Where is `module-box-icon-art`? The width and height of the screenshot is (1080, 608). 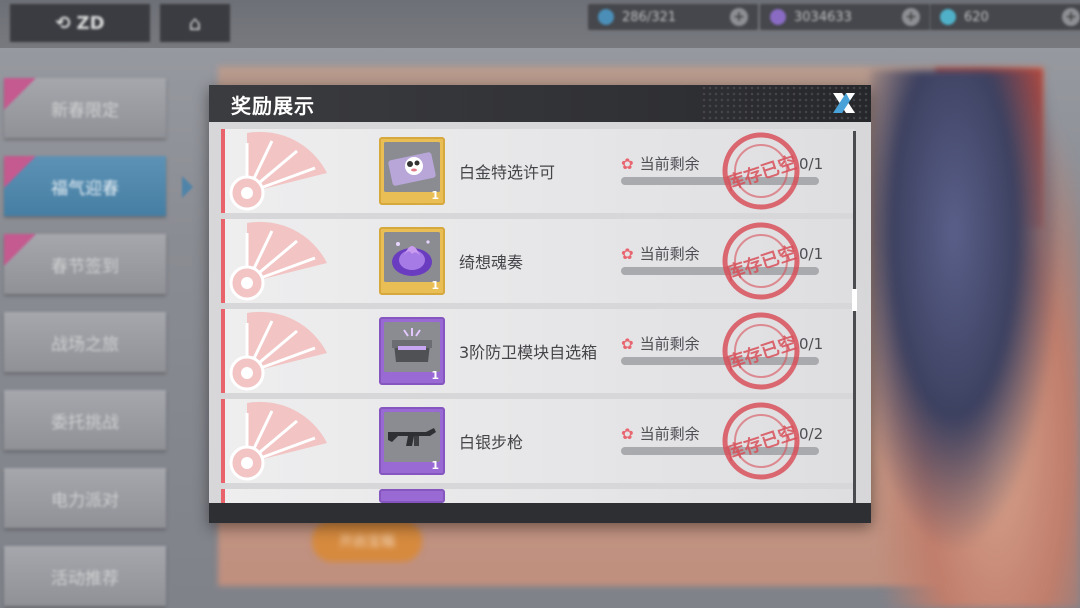
module-box-icon-art is located at coordinates (412, 347).